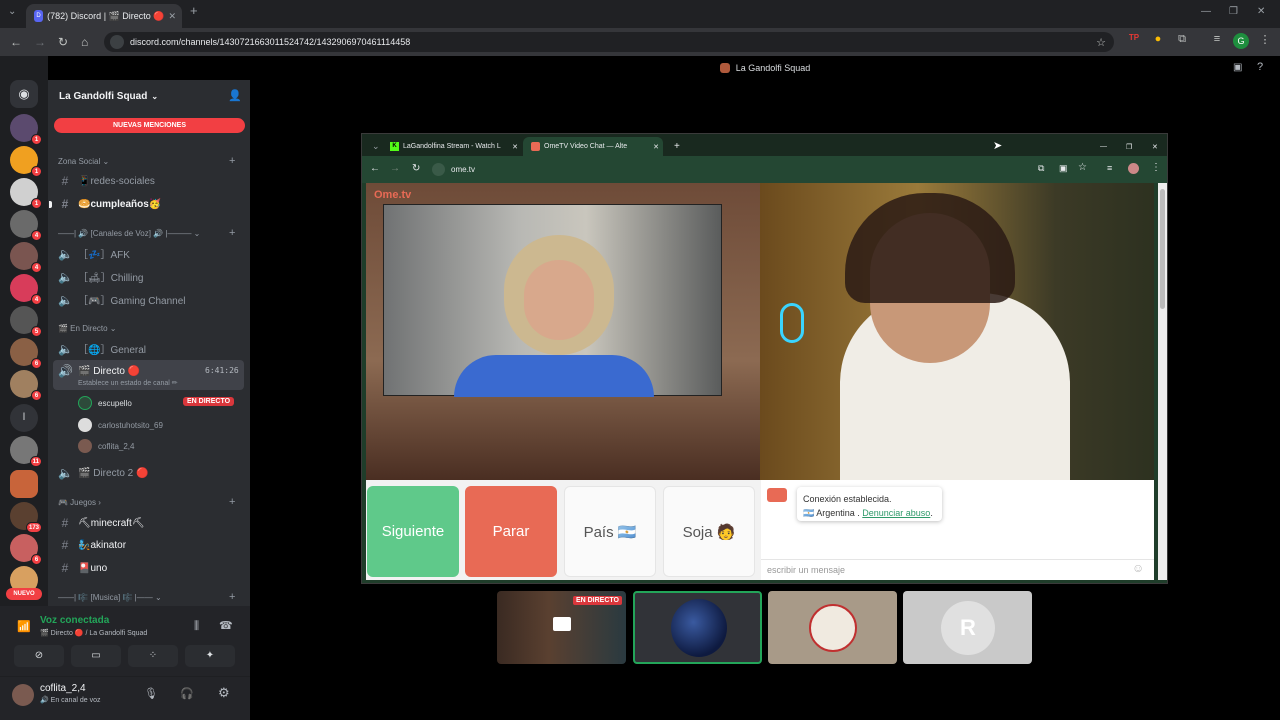  I want to click on inner-close-icon: ✕, so click(1151, 146).